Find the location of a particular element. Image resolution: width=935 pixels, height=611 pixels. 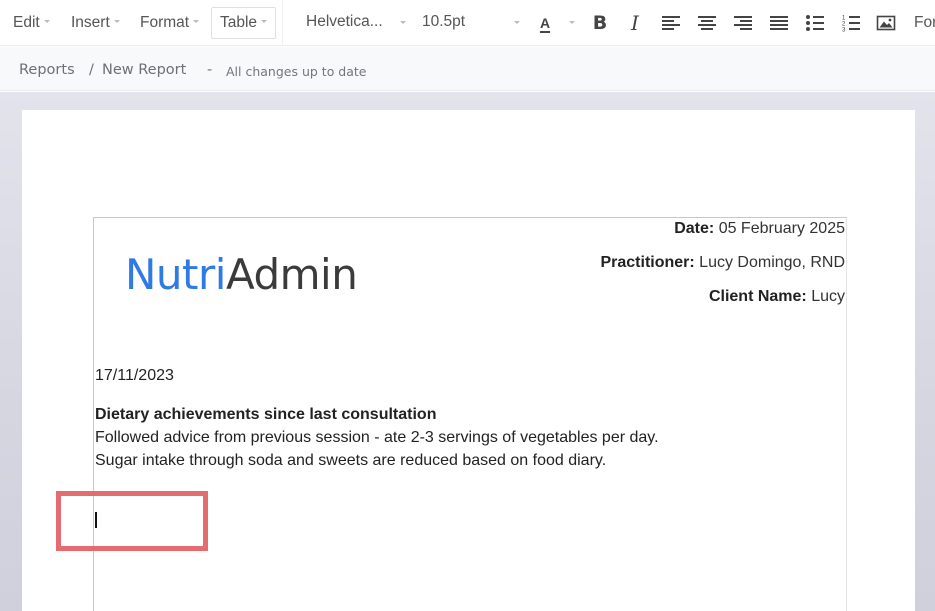

bullet-list-icon is located at coordinates (815, 23).